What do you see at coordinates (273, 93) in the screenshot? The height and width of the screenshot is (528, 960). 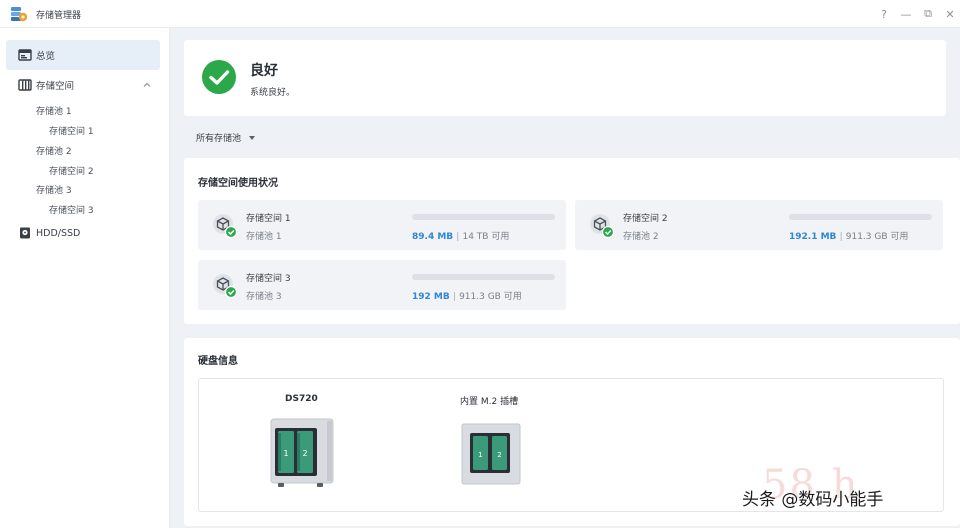 I see `status-subtitle: 系统良好。` at bounding box center [273, 93].